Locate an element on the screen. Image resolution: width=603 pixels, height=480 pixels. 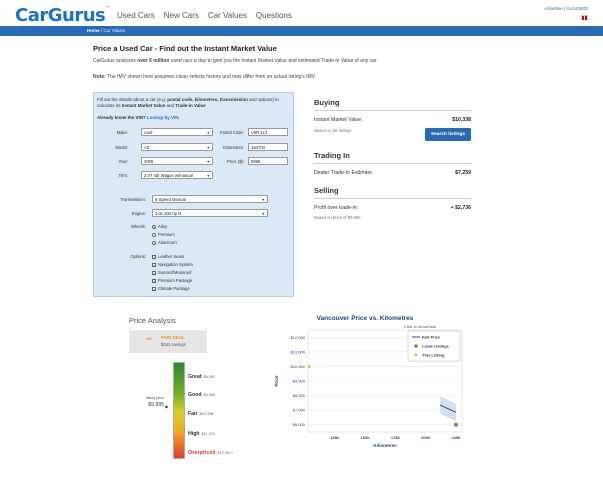
postal-code-label: Postal Code: is located at coordinates (232, 132).